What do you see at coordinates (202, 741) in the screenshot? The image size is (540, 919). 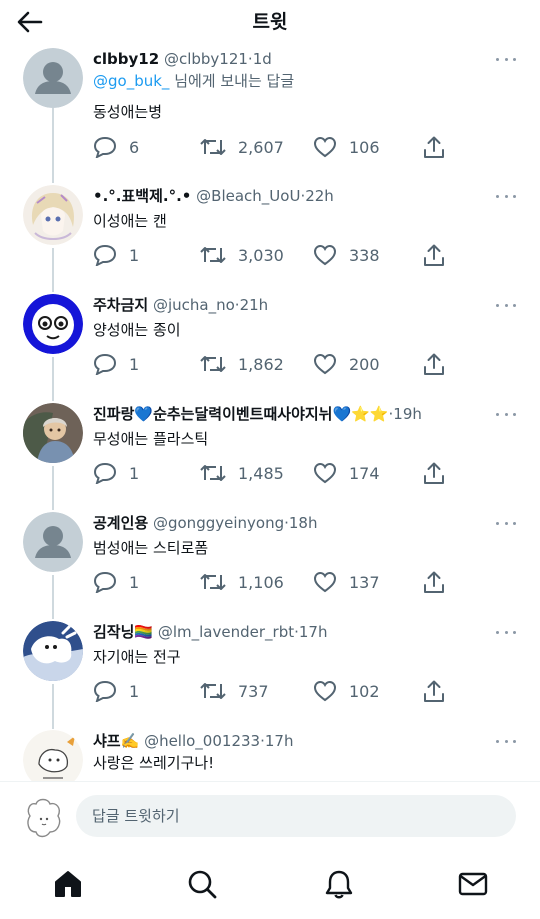 I see `user-handle: @hello_001233` at bounding box center [202, 741].